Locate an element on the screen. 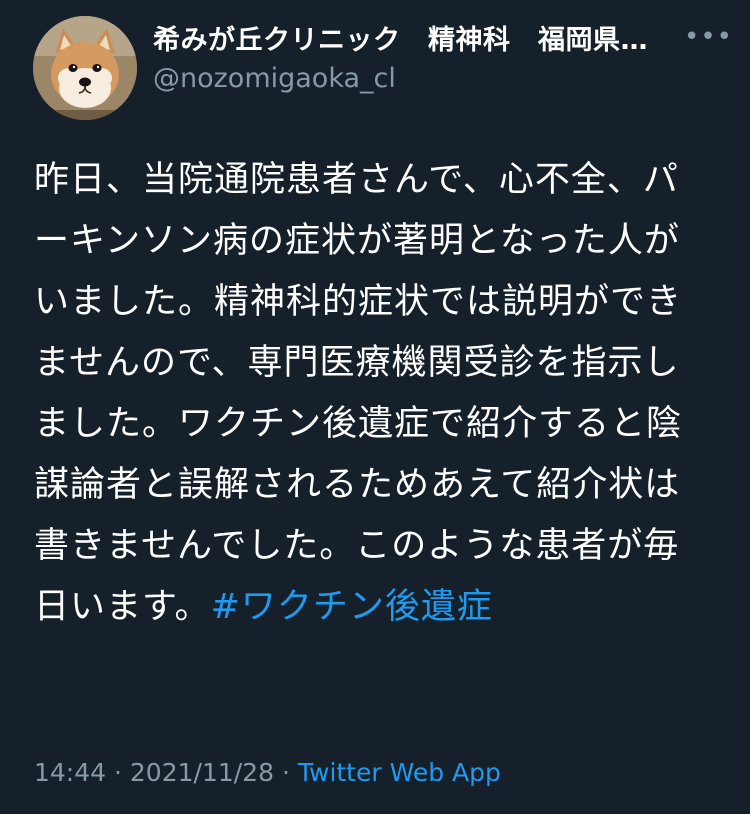 The height and width of the screenshot is (814, 750). tweet-header: 希みが丘クリニック 精神科 福岡県… @nozomigaoka_cl ••• is located at coordinates (382, 68).